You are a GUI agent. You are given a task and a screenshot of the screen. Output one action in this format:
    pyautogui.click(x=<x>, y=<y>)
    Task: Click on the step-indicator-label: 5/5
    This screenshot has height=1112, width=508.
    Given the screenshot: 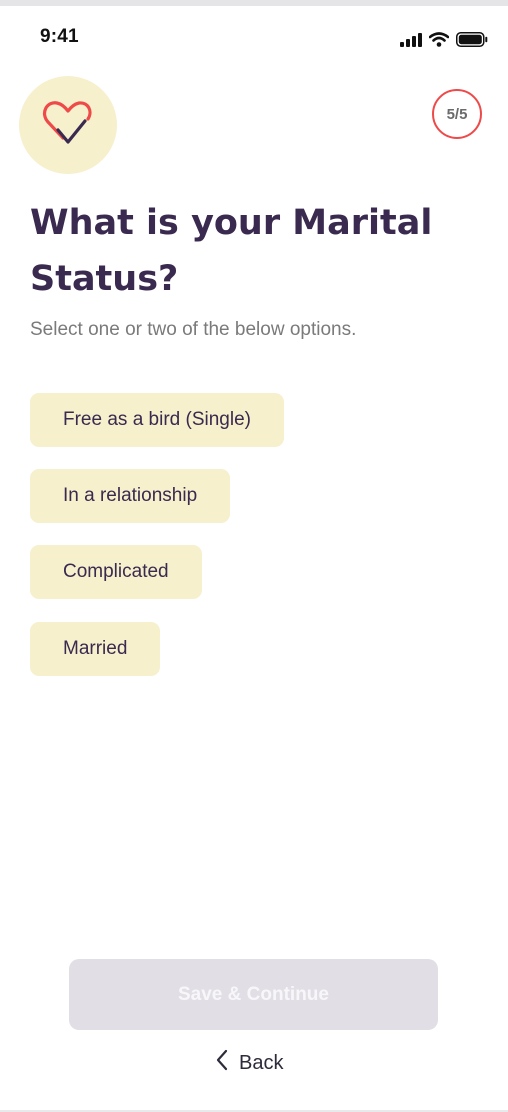 What is the action you would take?
    pyautogui.click(x=457, y=114)
    